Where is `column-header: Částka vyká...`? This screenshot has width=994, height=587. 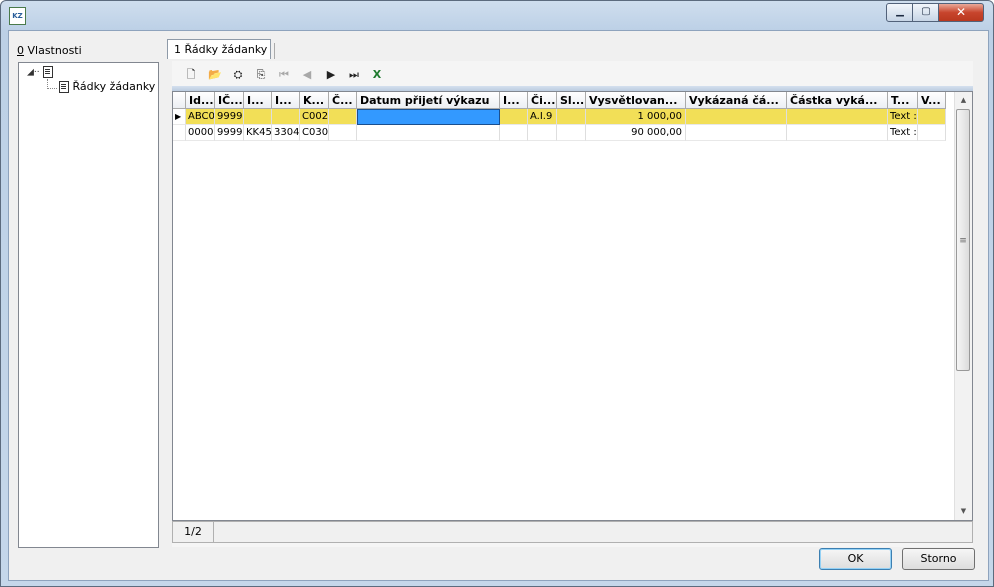
column-header: Částka vyká... is located at coordinates (837, 100).